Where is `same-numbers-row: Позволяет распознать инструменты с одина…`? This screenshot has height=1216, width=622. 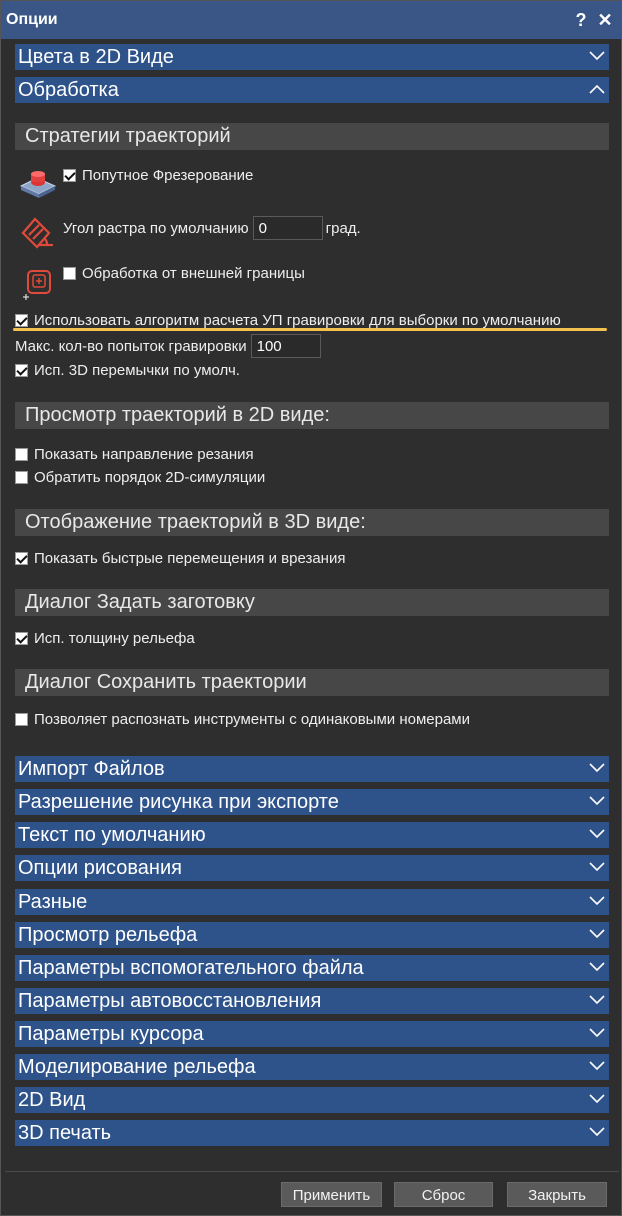
same-numbers-row: Позволяет распознать инструменты с одина… is located at coordinates (242, 719).